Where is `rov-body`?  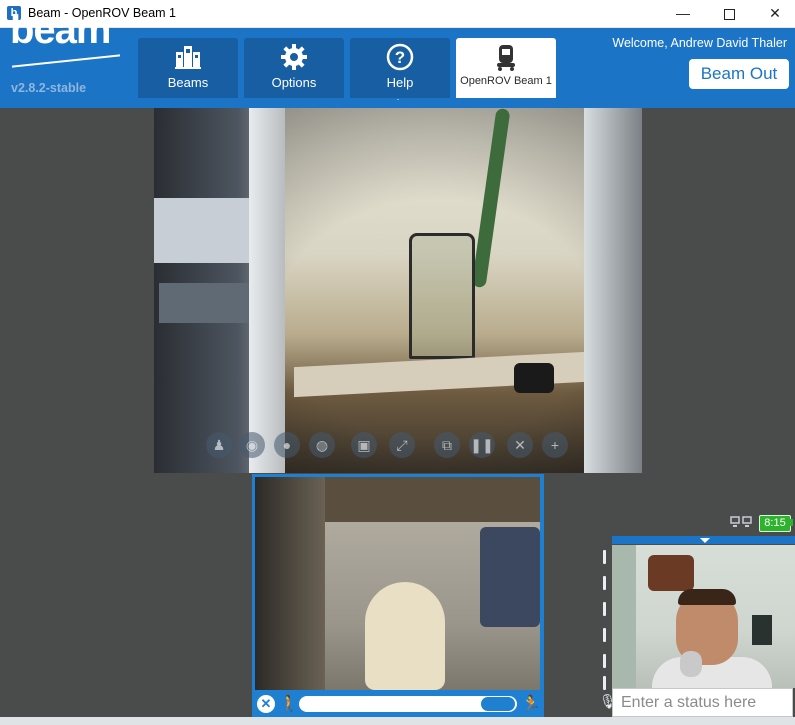
rov-body is located at coordinates (405, 636).